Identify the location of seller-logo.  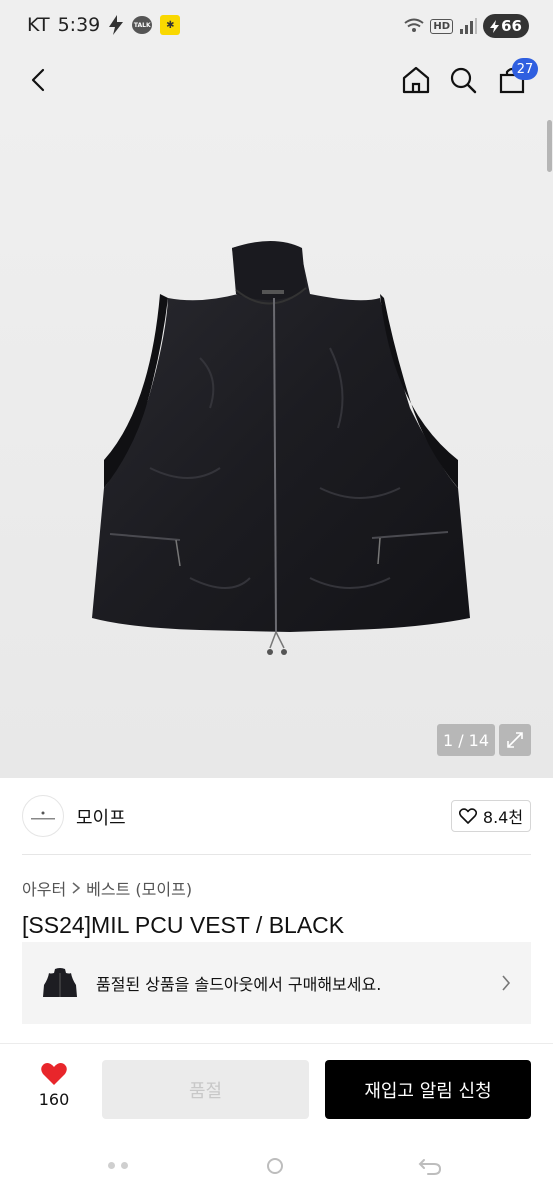
(43, 816).